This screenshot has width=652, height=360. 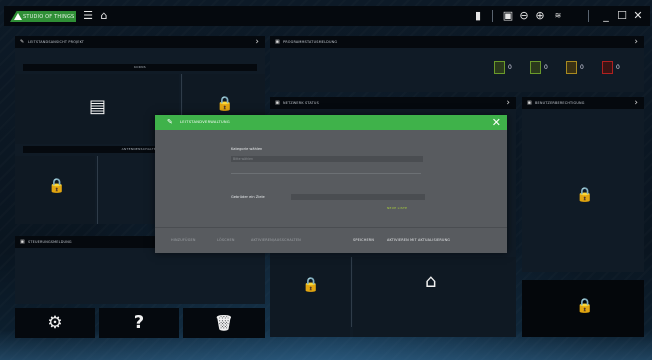 I want to click on delete-button: 🗑, so click(x=224, y=323).